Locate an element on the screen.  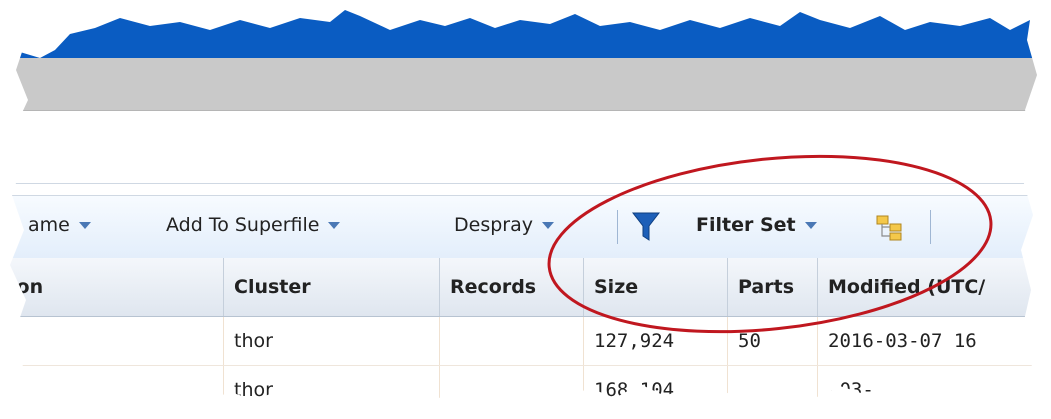
filter-set-label: Filter Set is located at coordinates (746, 225).